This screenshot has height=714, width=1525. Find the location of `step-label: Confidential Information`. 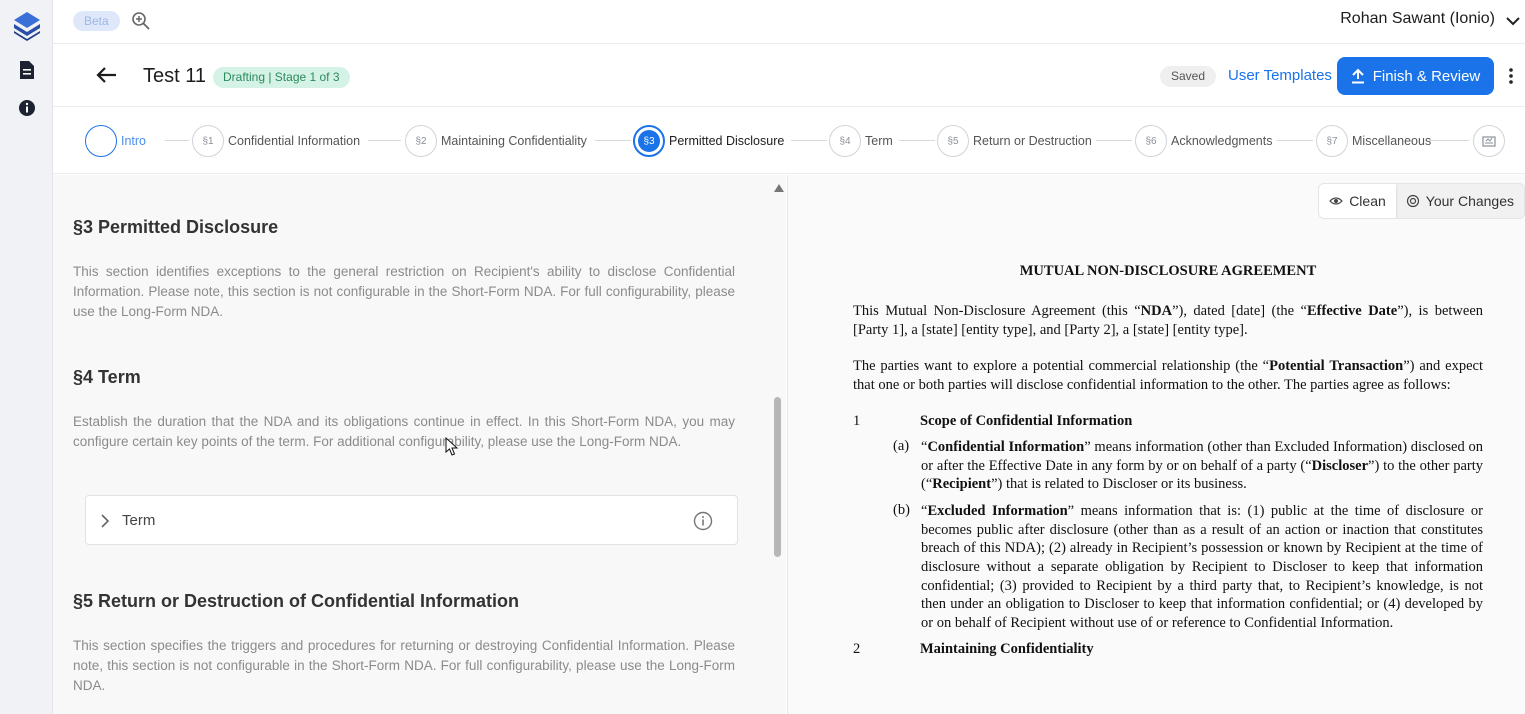

step-label: Confidential Information is located at coordinates (294, 141).